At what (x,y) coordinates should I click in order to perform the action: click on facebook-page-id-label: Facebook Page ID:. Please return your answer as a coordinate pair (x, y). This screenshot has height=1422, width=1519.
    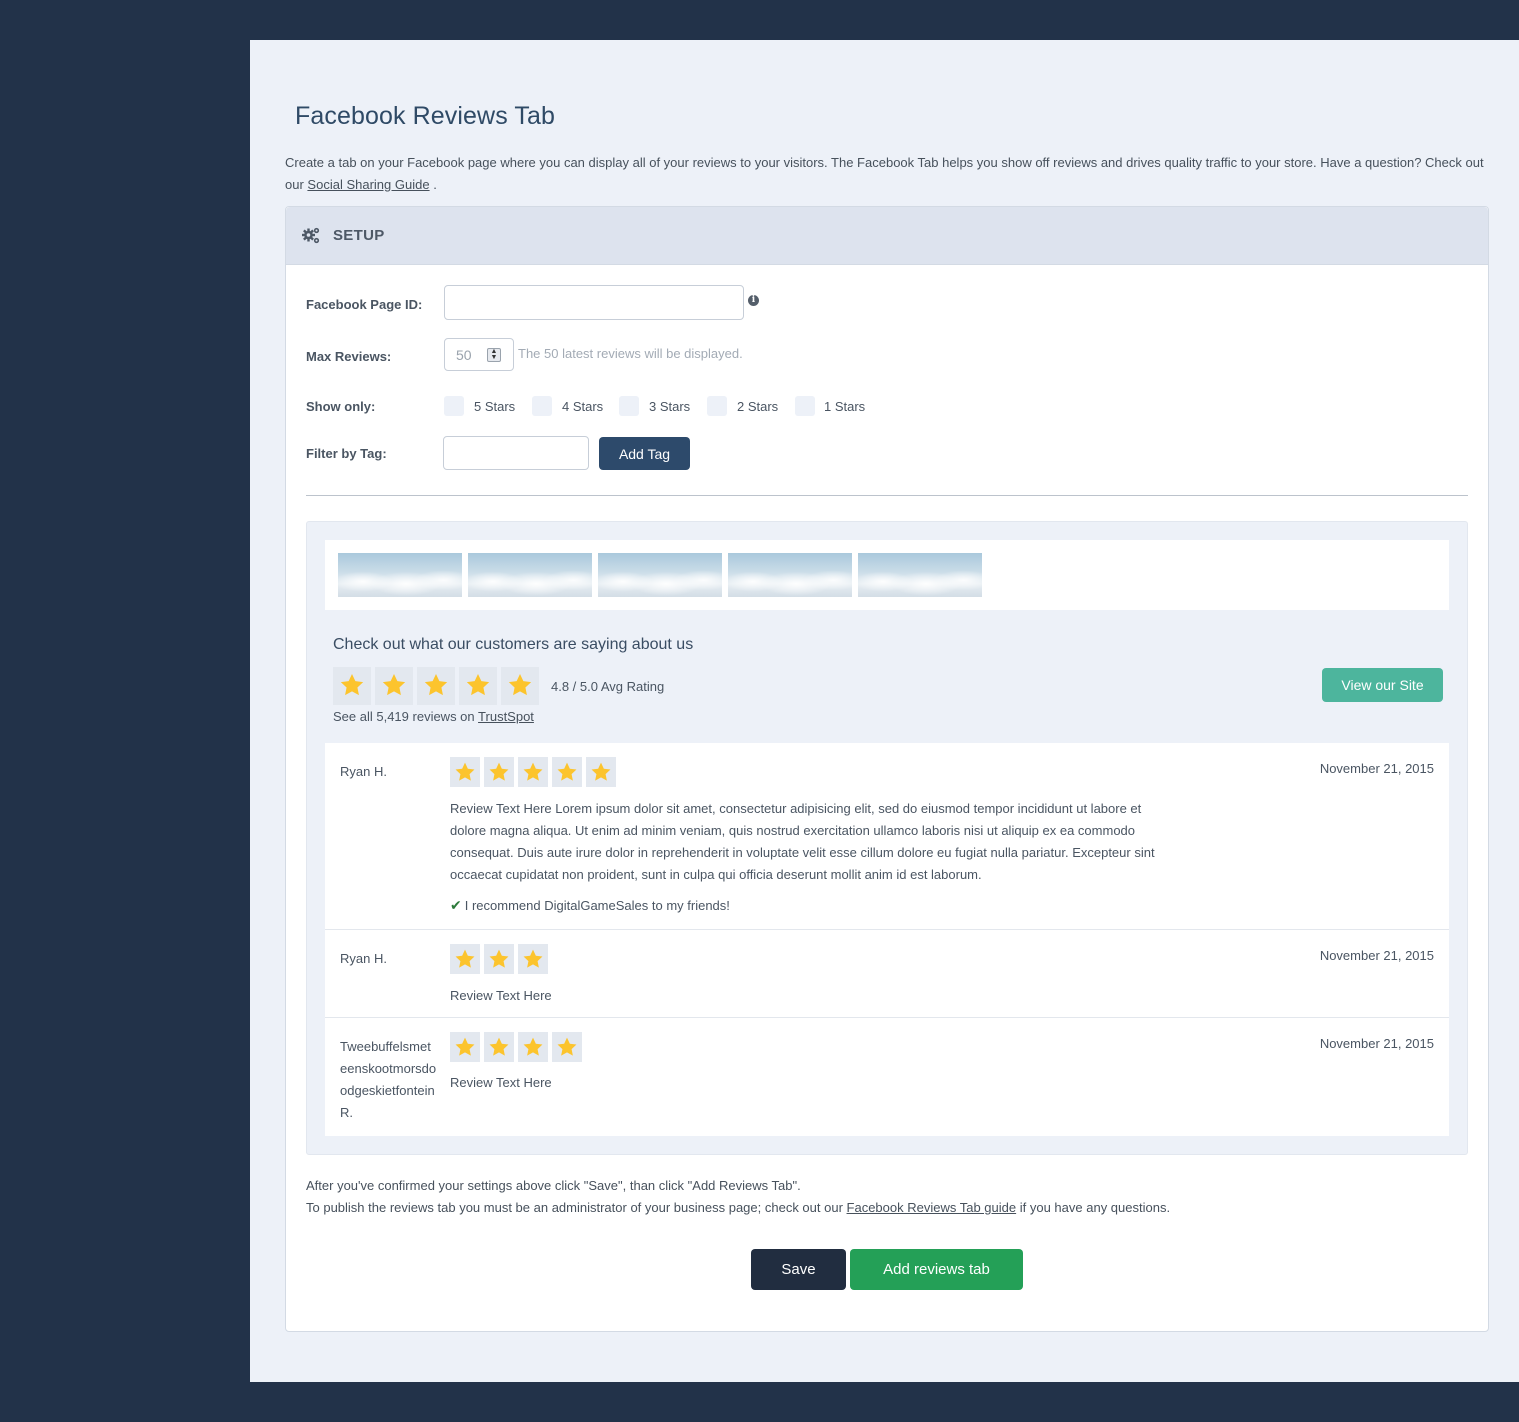
    Looking at the image, I should click on (364, 304).